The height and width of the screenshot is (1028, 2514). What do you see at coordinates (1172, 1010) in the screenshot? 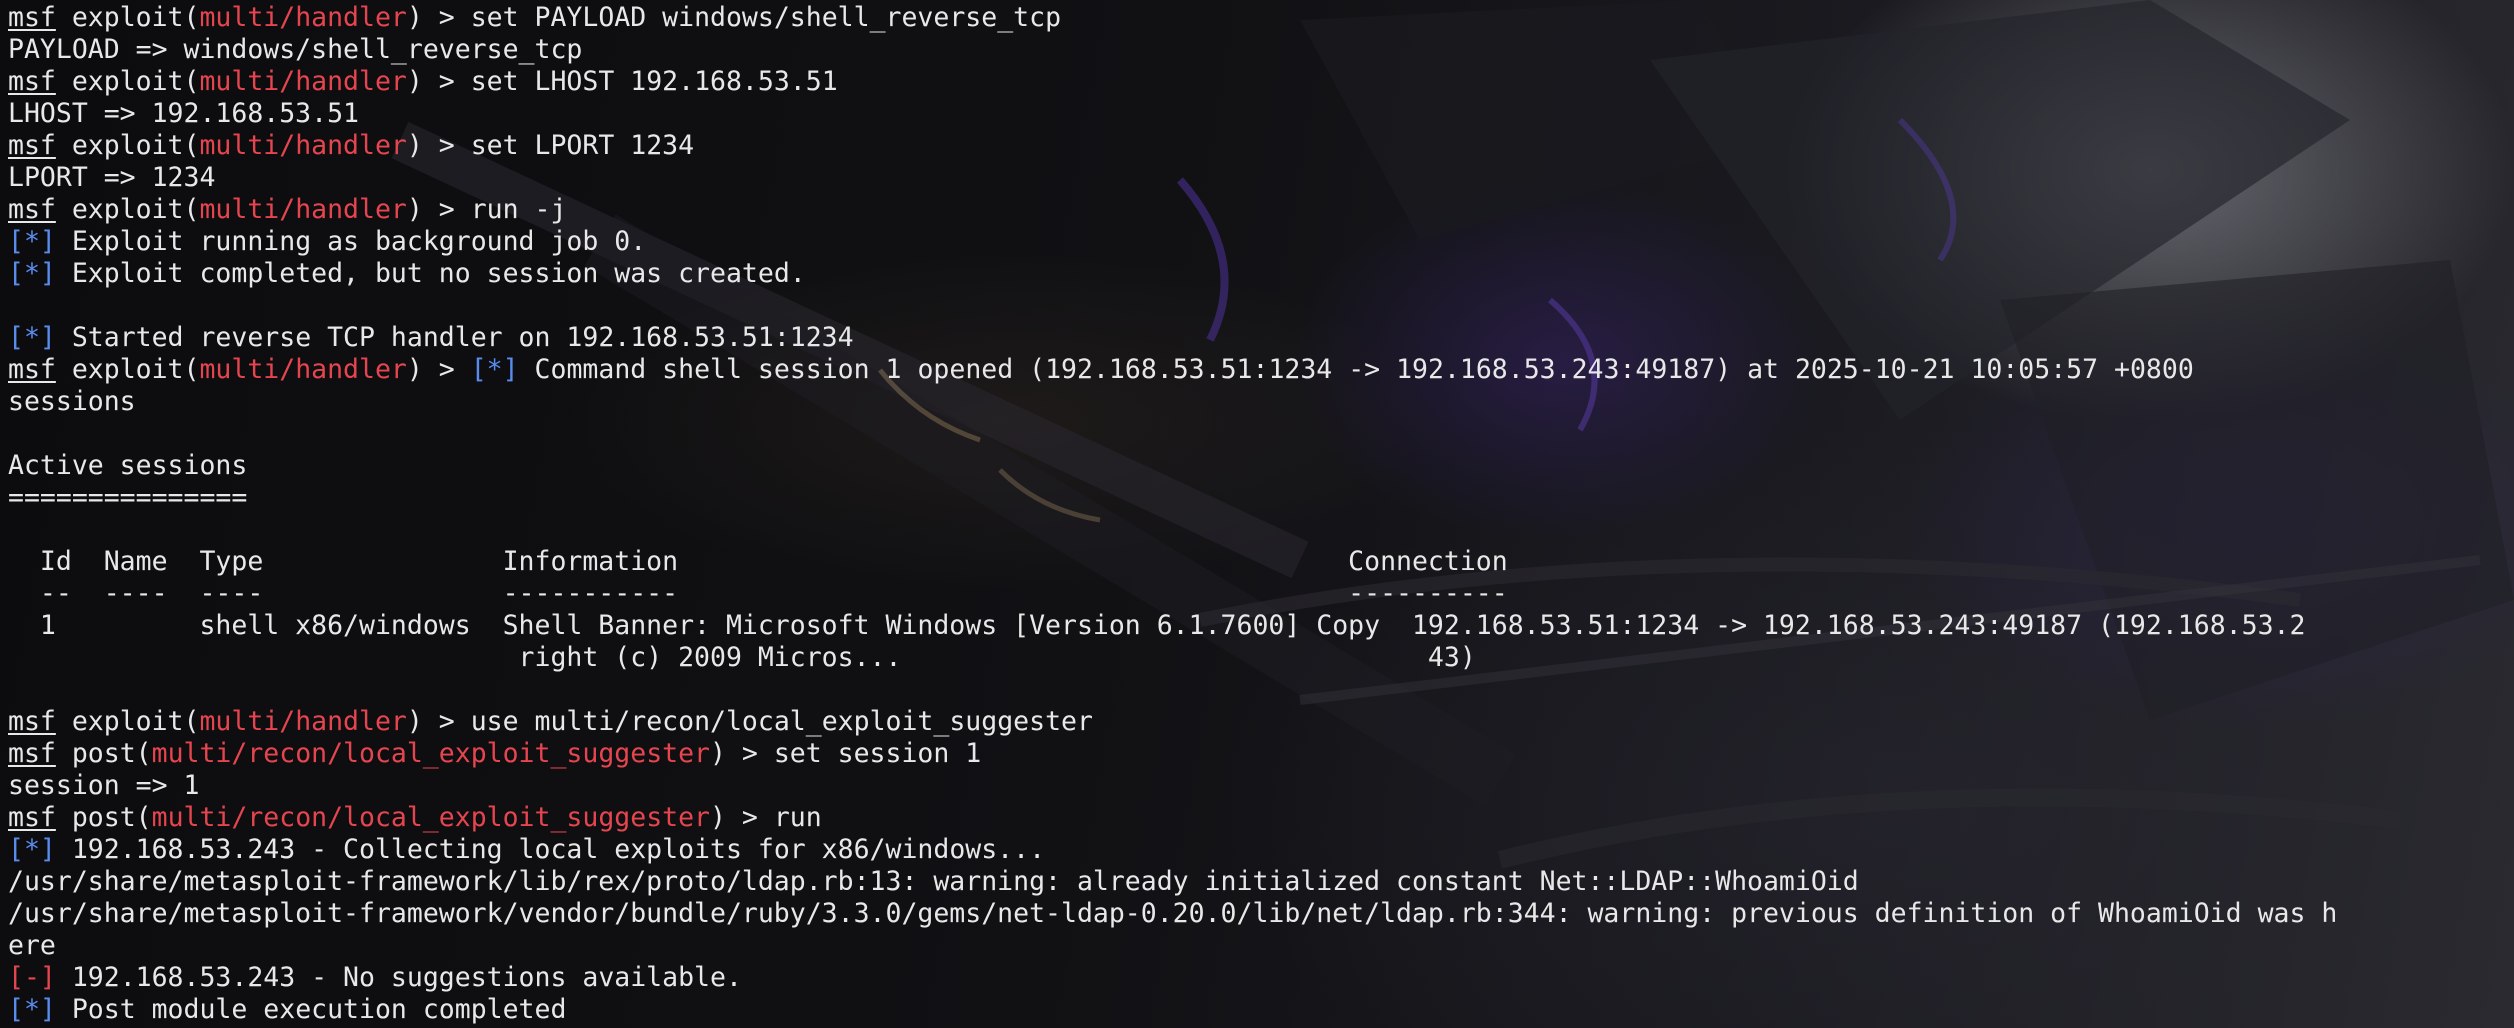
I see `terminal-line: [*] Post module execution completed` at bounding box center [1172, 1010].